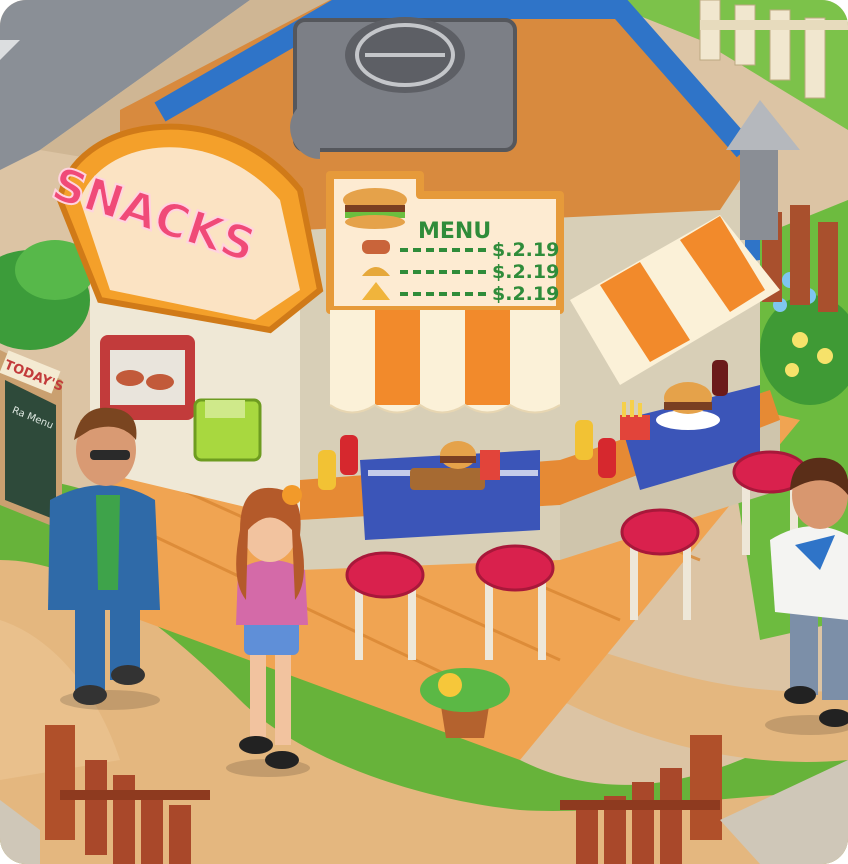 The height and width of the screenshot is (864, 848). What do you see at coordinates (525, 272) in the screenshot?
I see `menu-item-2-price: $.2.19` at bounding box center [525, 272].